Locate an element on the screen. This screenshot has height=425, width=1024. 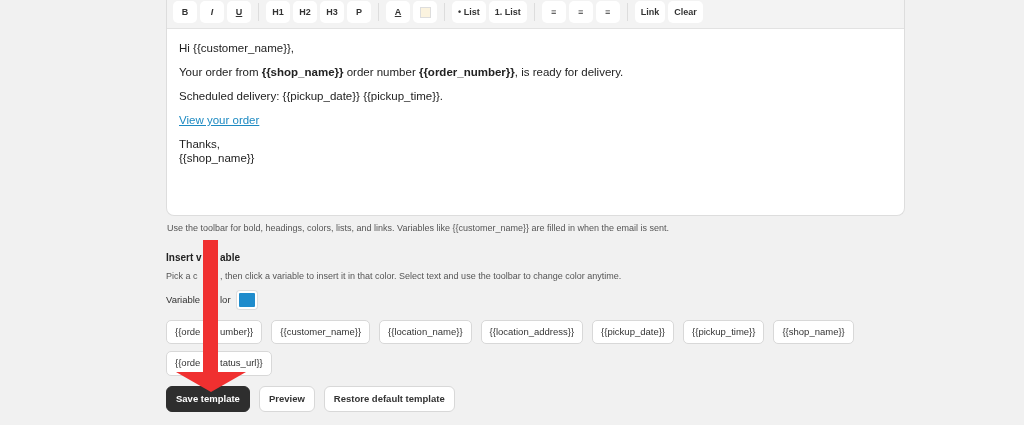
toolbar-button: Link is located at coordinates (650, 12).